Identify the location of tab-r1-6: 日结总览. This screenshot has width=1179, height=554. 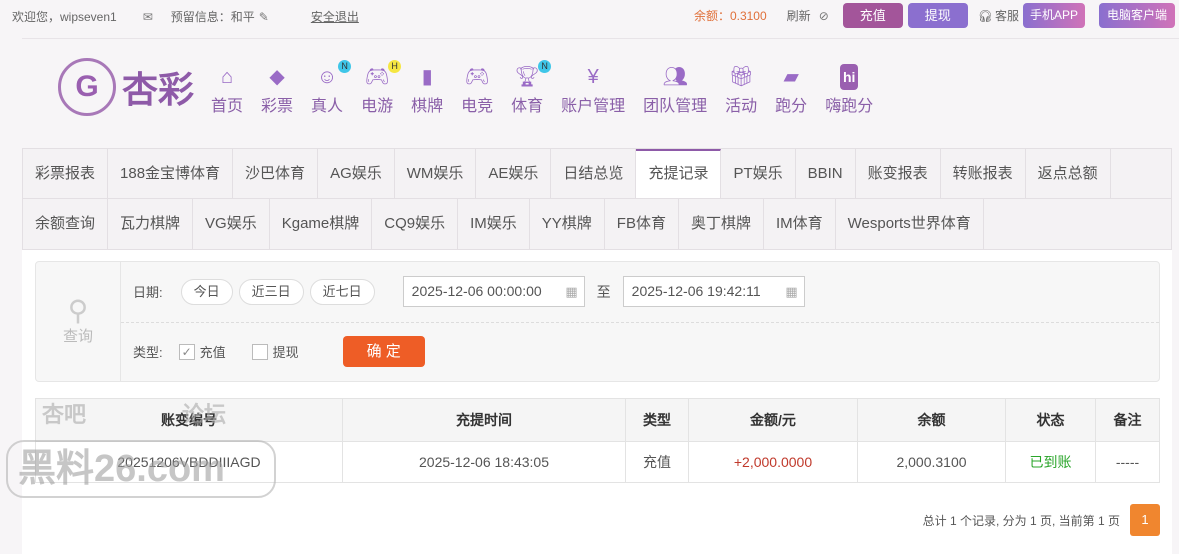
(594, 173).